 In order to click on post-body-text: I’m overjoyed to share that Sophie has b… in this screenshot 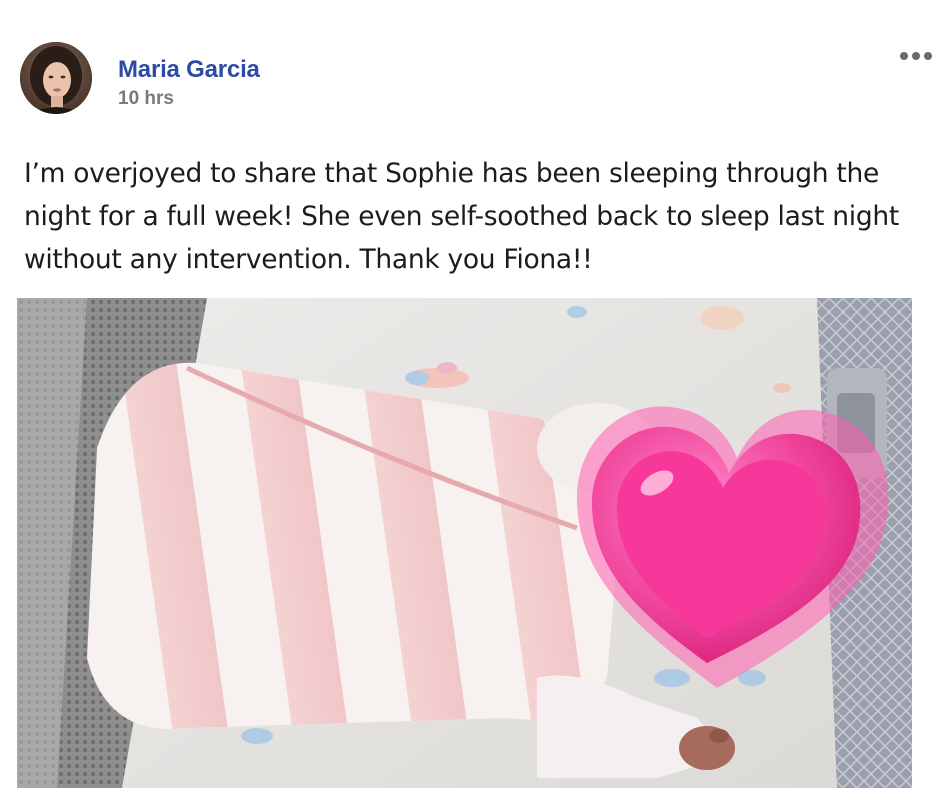, I will do `click(461, 216)`.